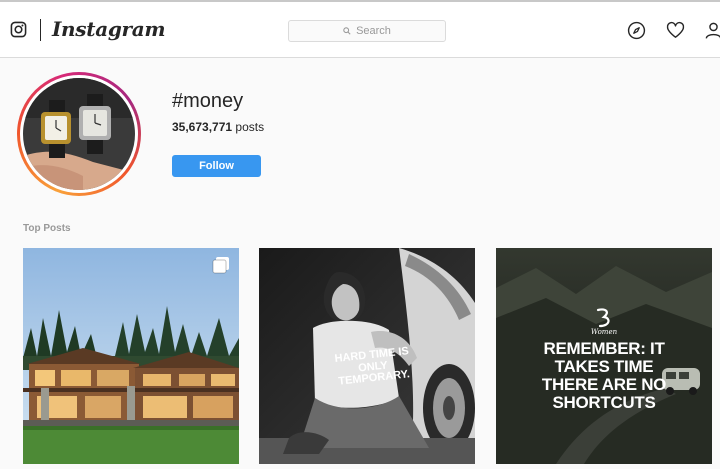 This screenshot has height=469, width=720. Describe the element at coordinates (47, 228) in the screenshot. I see `top-posts-heading: Top Posts` at that location.